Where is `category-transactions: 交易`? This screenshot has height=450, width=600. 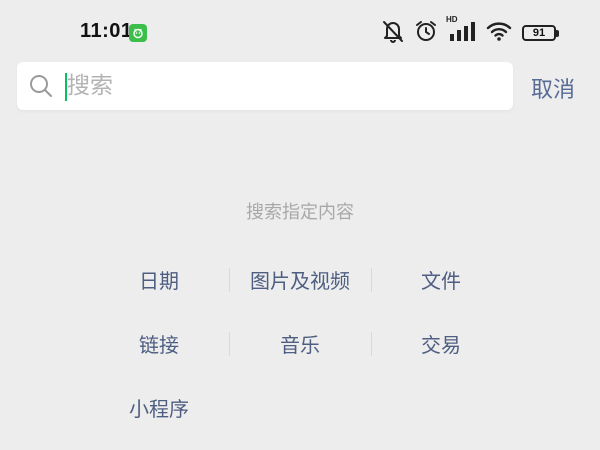
category-transactions: 交易 is located at coordinates (441, 343).